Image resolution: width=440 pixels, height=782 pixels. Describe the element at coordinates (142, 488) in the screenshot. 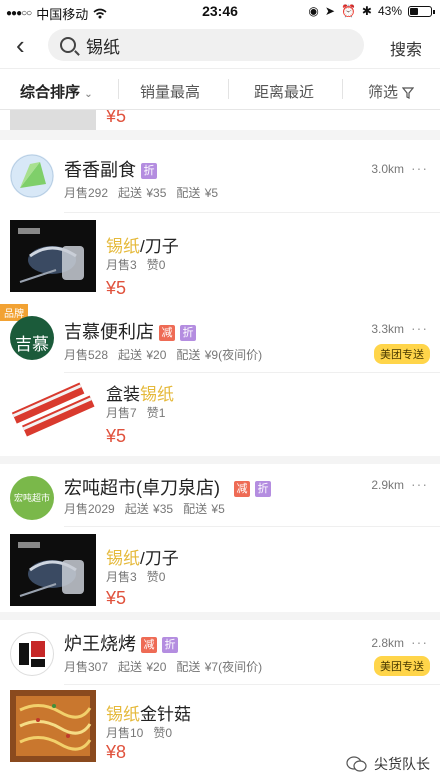

I see `shop-name-text: 宏吨超市(卓刀泉店)` at that location.